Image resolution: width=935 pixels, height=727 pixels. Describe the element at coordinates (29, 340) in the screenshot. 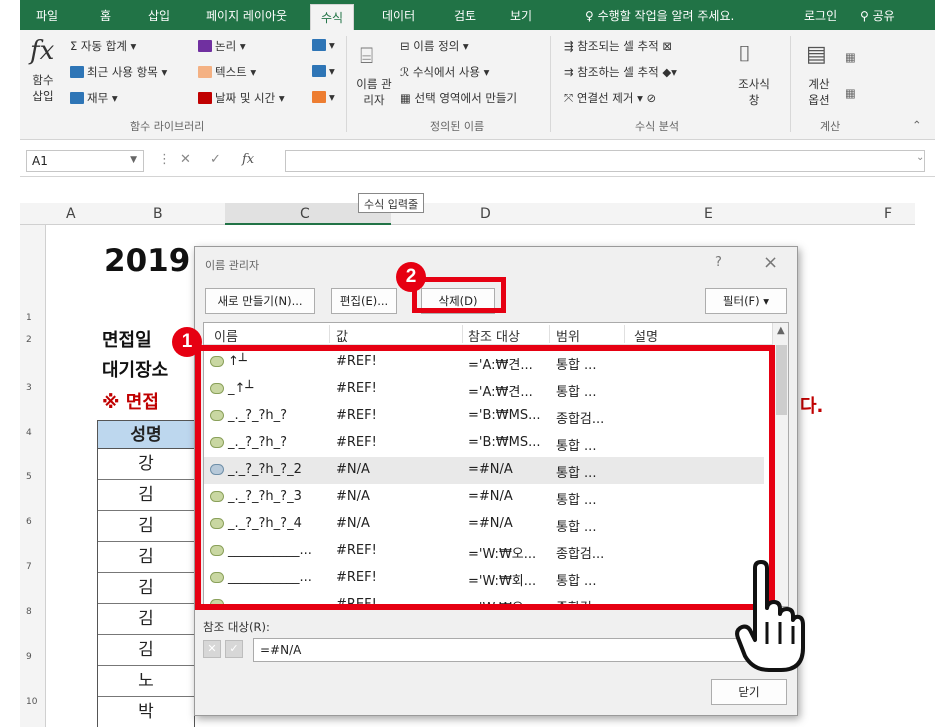

I see `row-header: 2` at that location.